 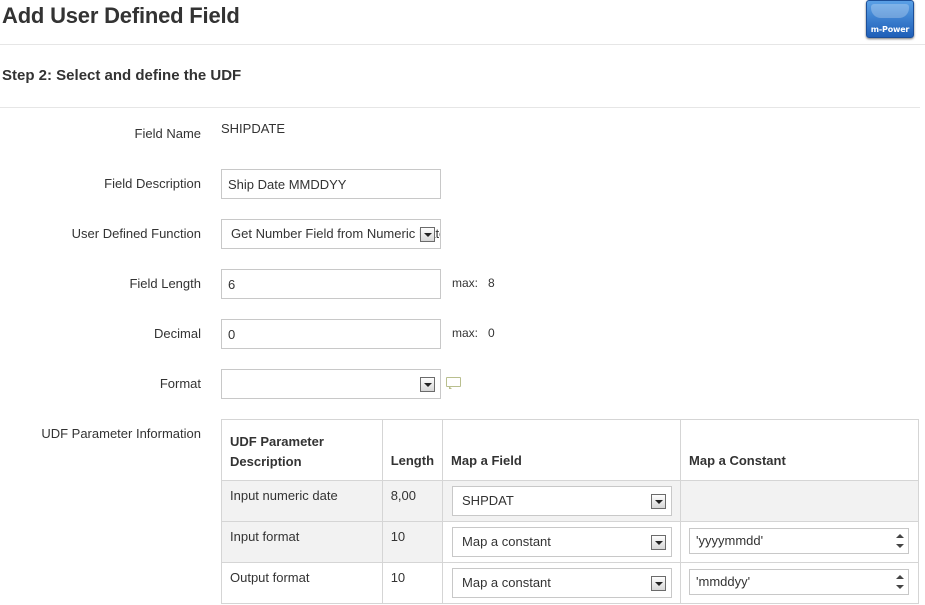 What do you see at coordinates (121, 15) in the screenshot?
I see `page-title: Add User Defined Field` at bounding box center [121, 15].